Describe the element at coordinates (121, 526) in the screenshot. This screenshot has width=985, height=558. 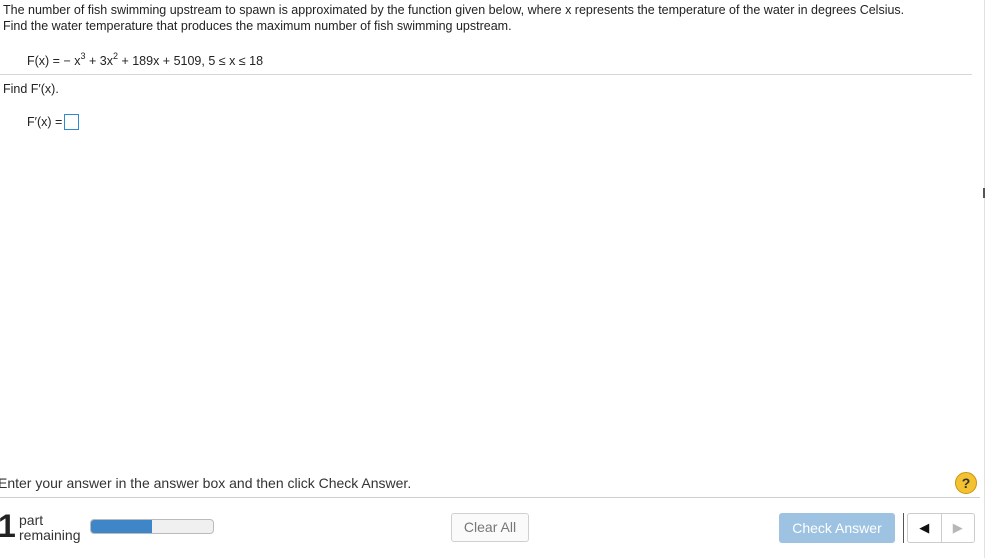
I see `progress-bar-fill` at that location.